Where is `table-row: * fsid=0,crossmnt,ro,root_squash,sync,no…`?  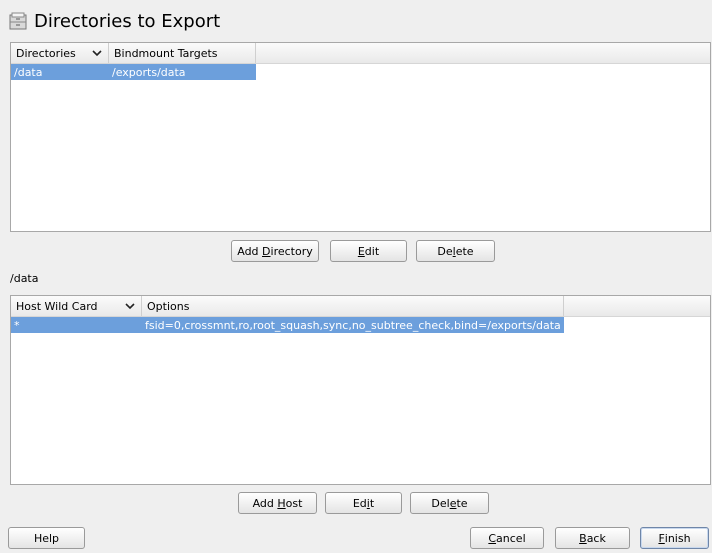
table-row: * fsid=0,crossmnt,ro,root_squash,sync,no… is located at coordinates (287, 325).